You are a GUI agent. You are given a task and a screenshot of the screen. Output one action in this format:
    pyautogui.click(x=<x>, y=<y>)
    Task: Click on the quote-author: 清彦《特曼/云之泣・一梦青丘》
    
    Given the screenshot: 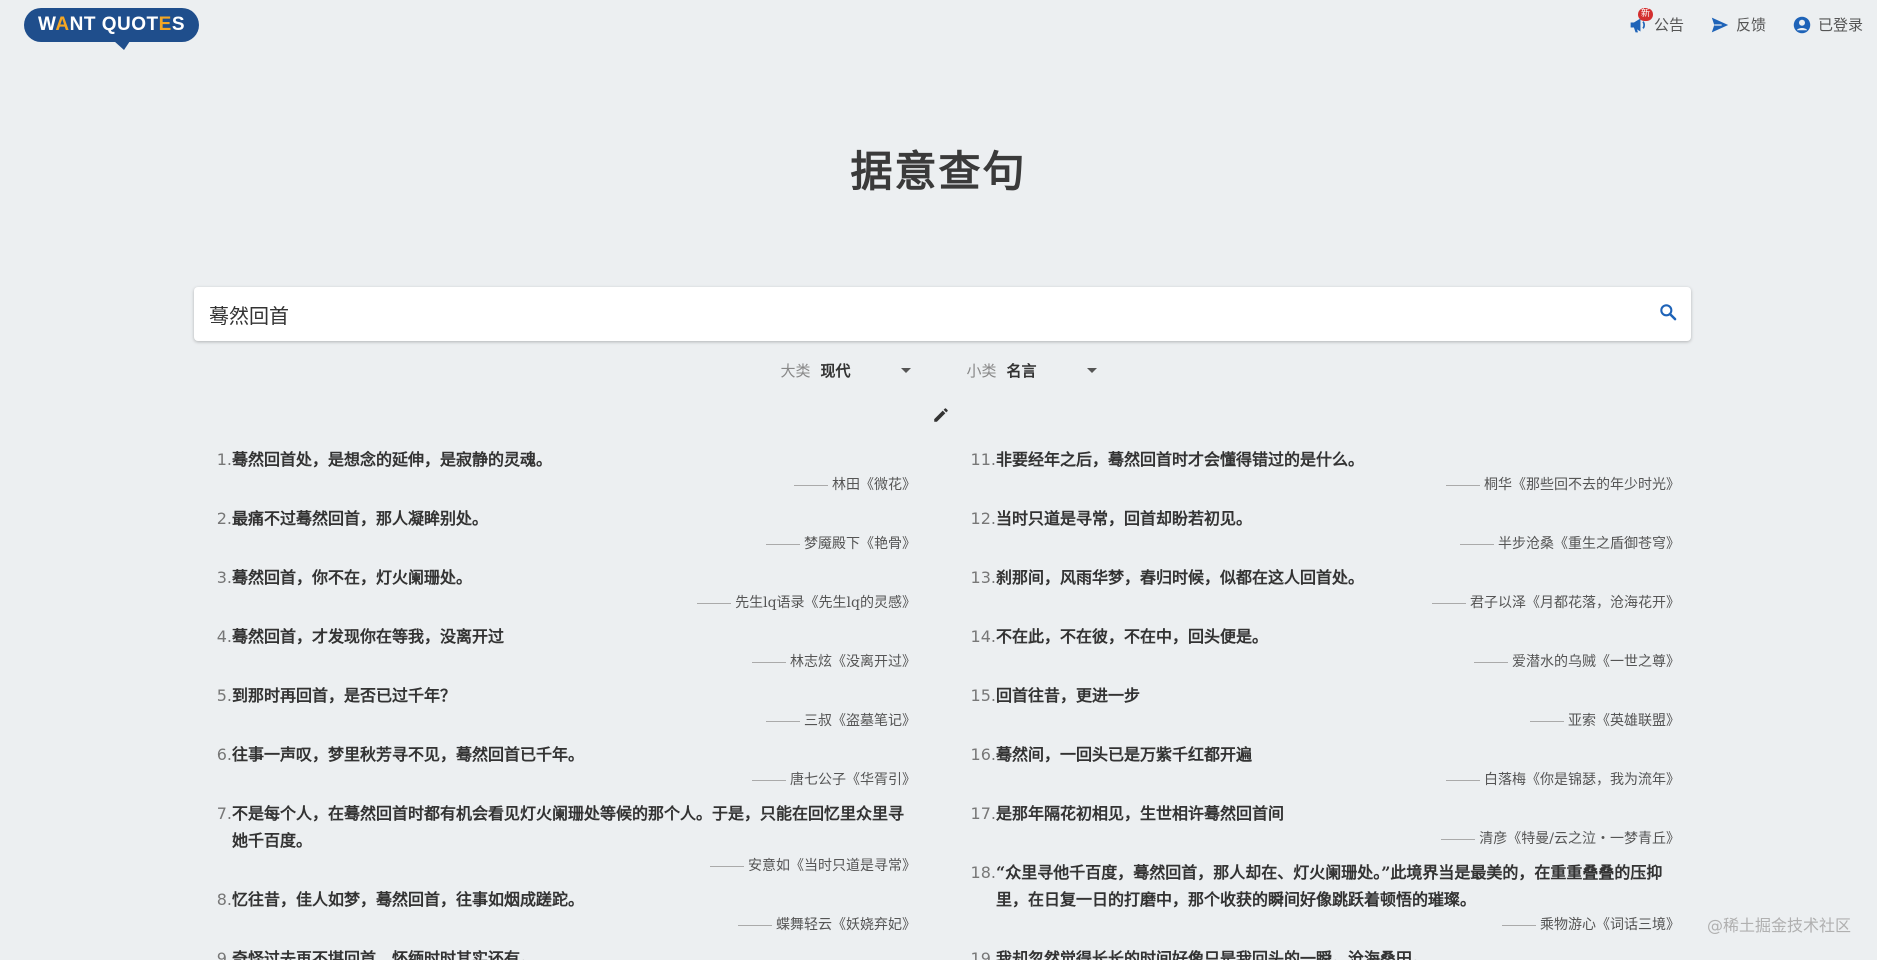 What is the action you would take?
    pyautogui.click(x=1320, y=839)
    